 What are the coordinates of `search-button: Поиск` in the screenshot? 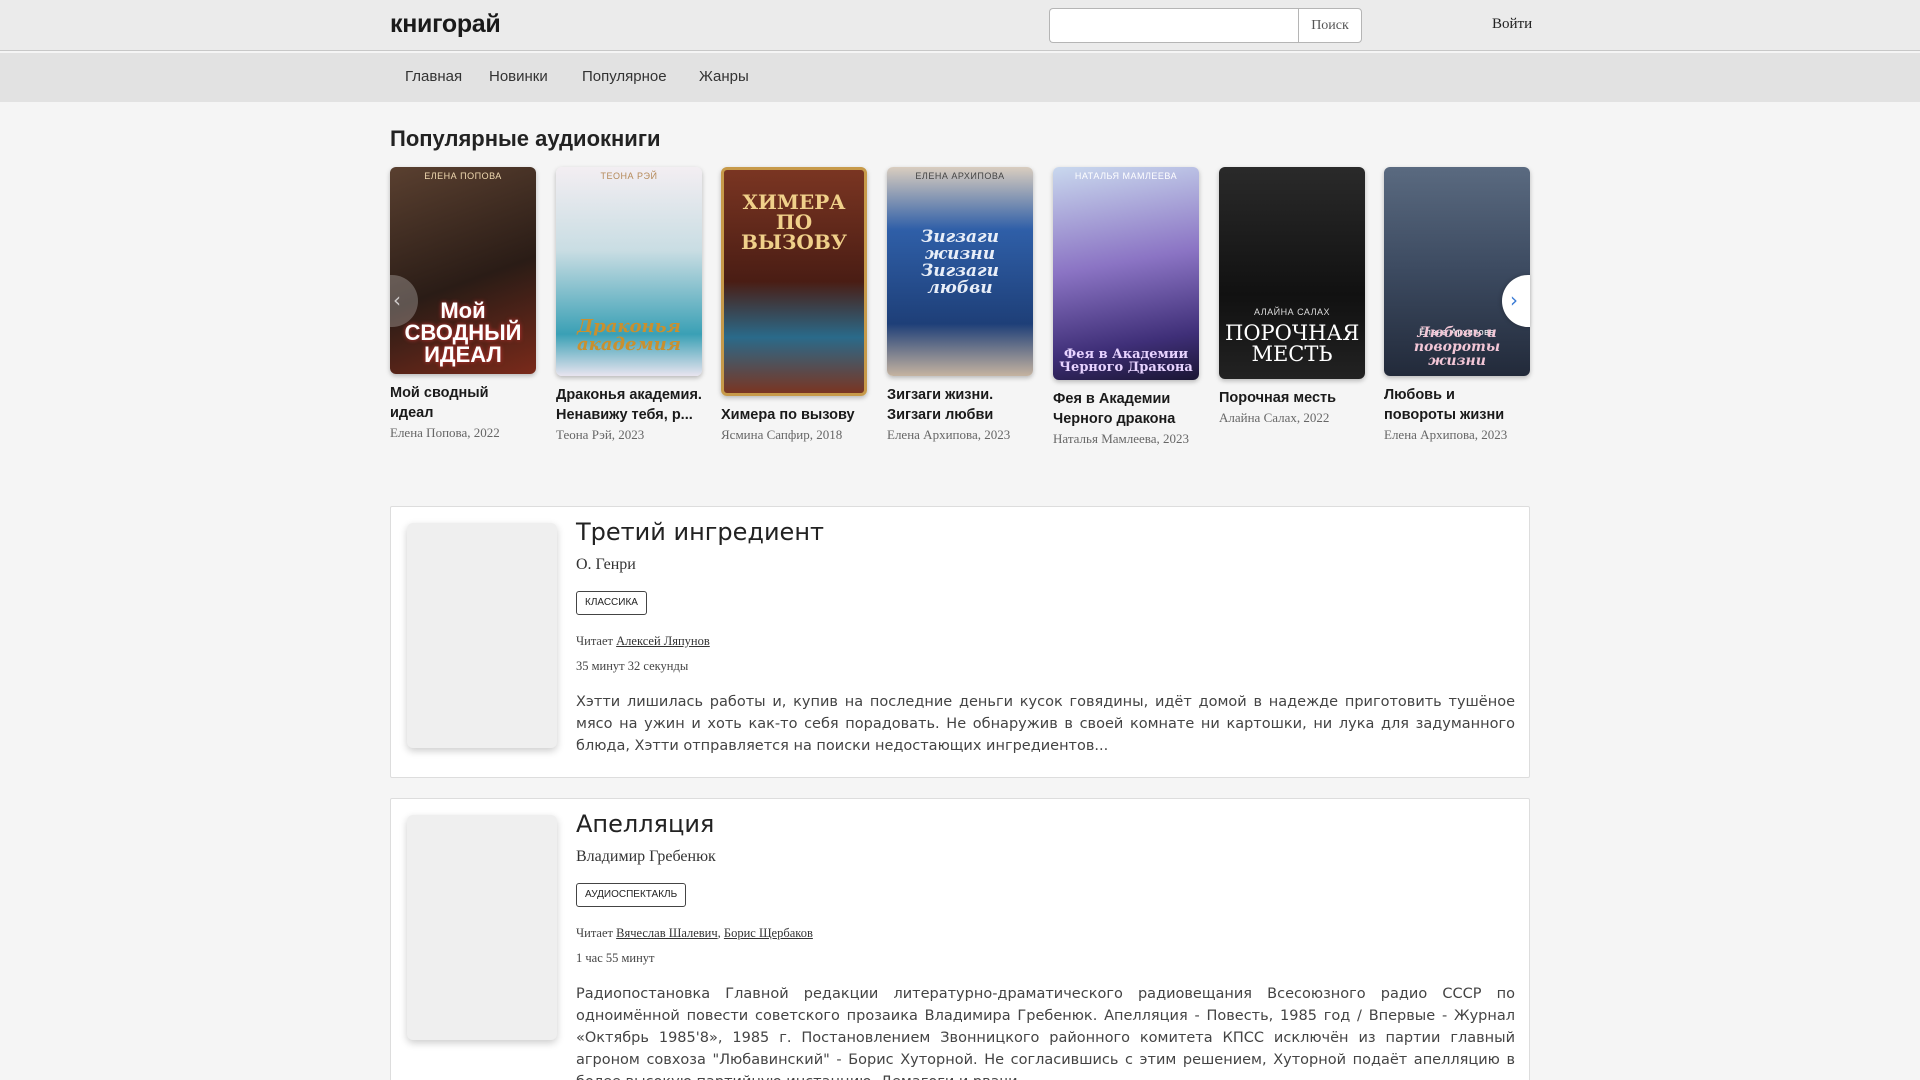 It's located at (1330, 25).